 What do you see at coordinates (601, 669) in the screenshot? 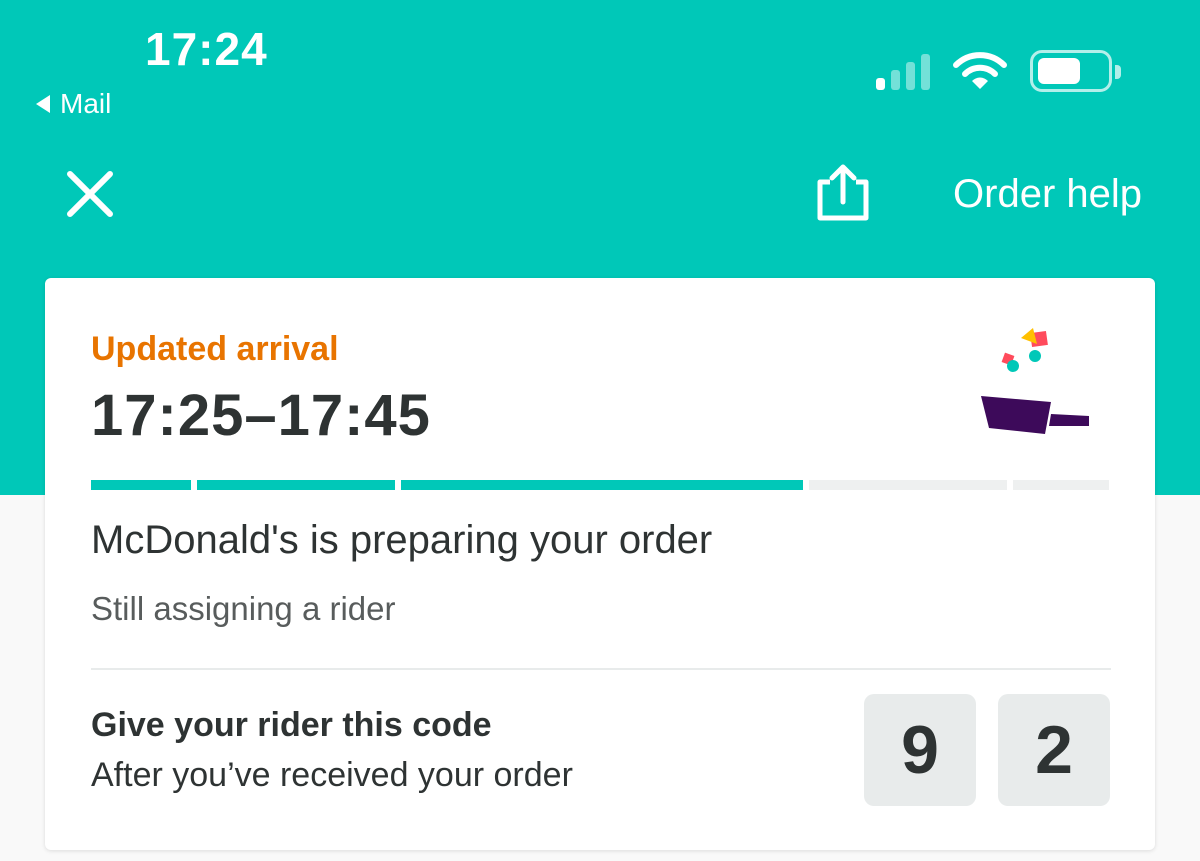
I see `divider` at bounding box center [601, 669].